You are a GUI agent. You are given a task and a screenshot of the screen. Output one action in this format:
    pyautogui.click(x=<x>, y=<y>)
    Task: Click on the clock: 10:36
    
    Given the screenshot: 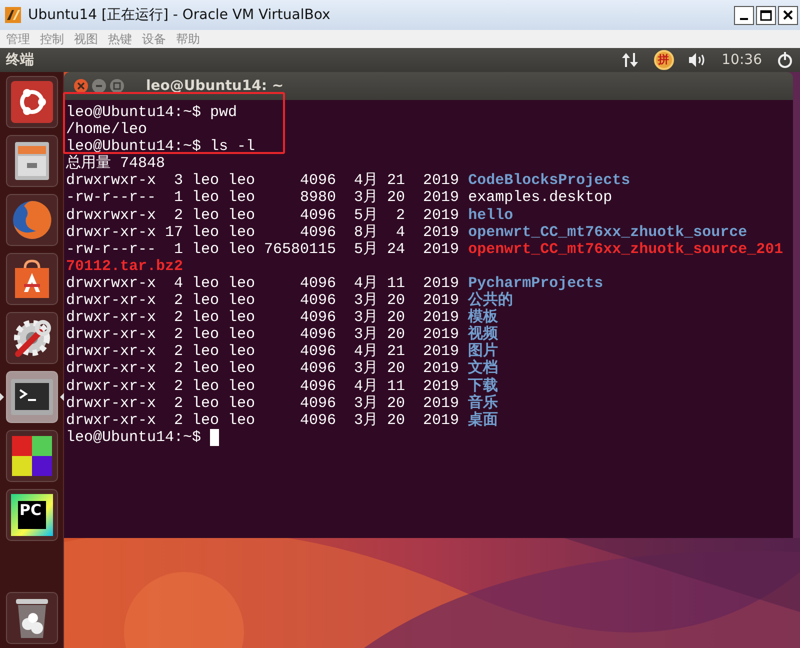 What is the action you would take?
    pyautogui.click(x=742, y=60)
    